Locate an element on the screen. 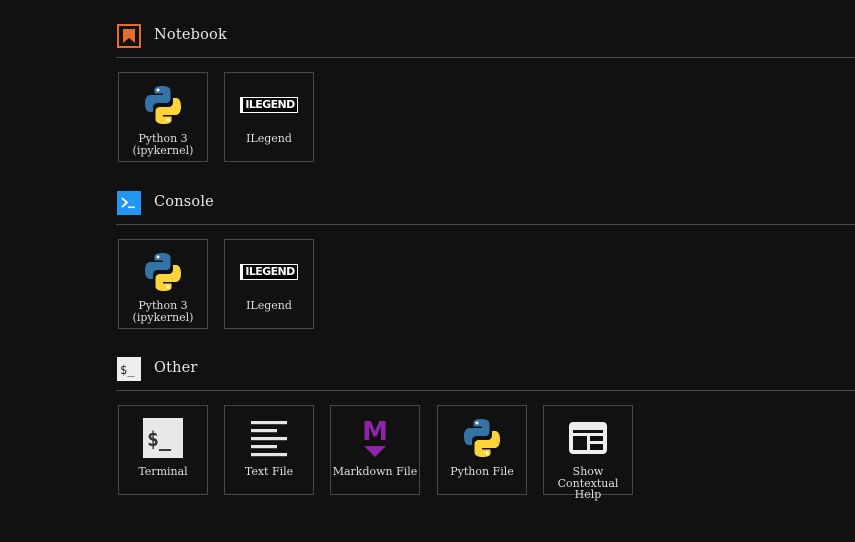 The image size is (855, 542). notebook-section-title: Notebook is located at coordinates (190, 35).